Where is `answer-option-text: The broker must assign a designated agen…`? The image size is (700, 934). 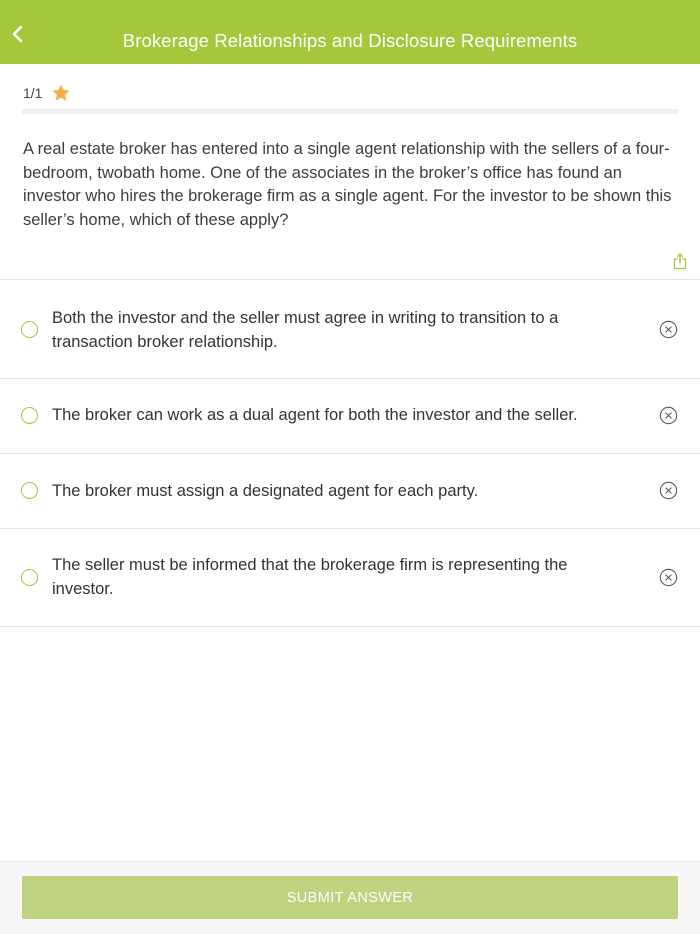 answer-option-text: The broker must assign a designated agen… is located at coordinates (265, 491).